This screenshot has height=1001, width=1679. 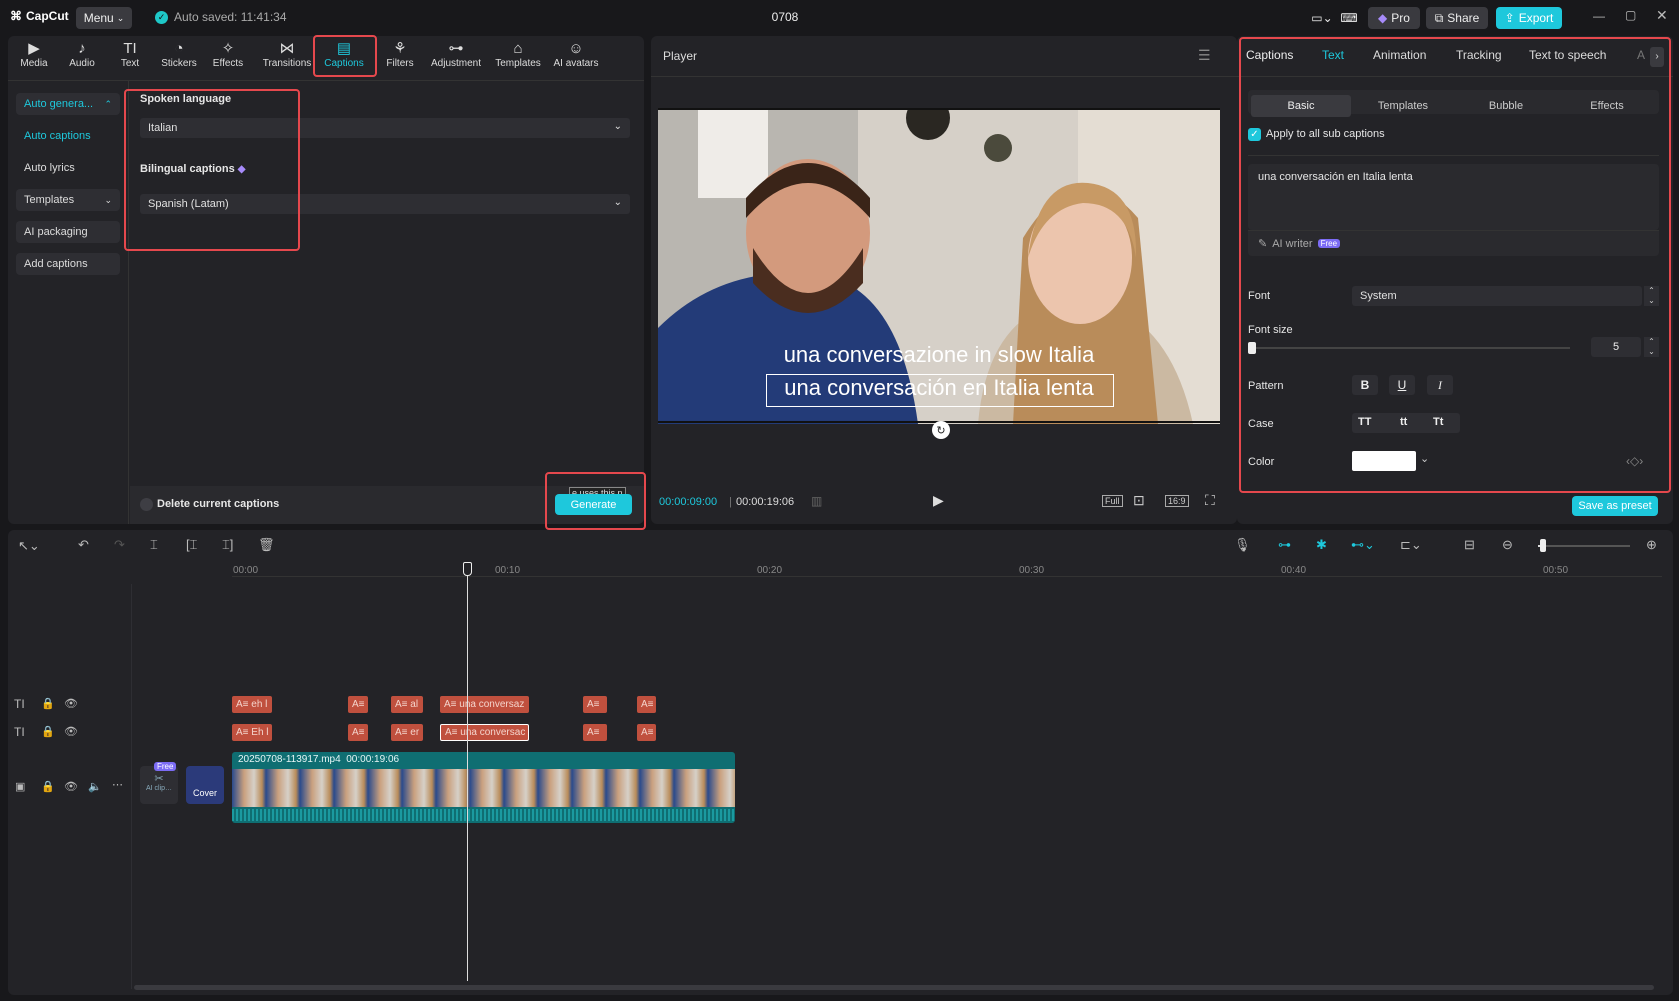 What do you see at coordinates (1509, 18) in the screenshot?
I see `export-icon: ⇪` at bounding box center [1509, 18].